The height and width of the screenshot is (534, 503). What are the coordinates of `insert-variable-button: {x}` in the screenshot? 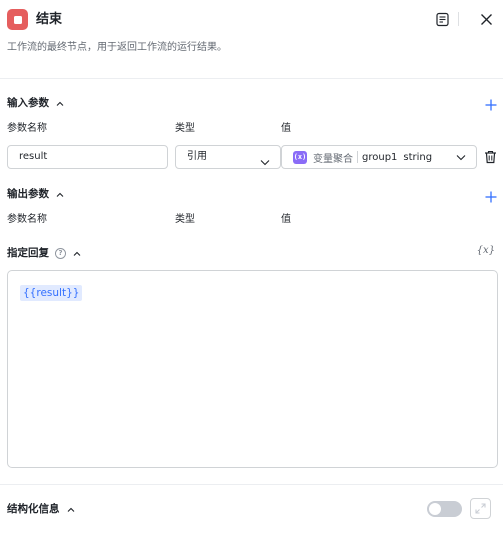 It's located at (486, 250).